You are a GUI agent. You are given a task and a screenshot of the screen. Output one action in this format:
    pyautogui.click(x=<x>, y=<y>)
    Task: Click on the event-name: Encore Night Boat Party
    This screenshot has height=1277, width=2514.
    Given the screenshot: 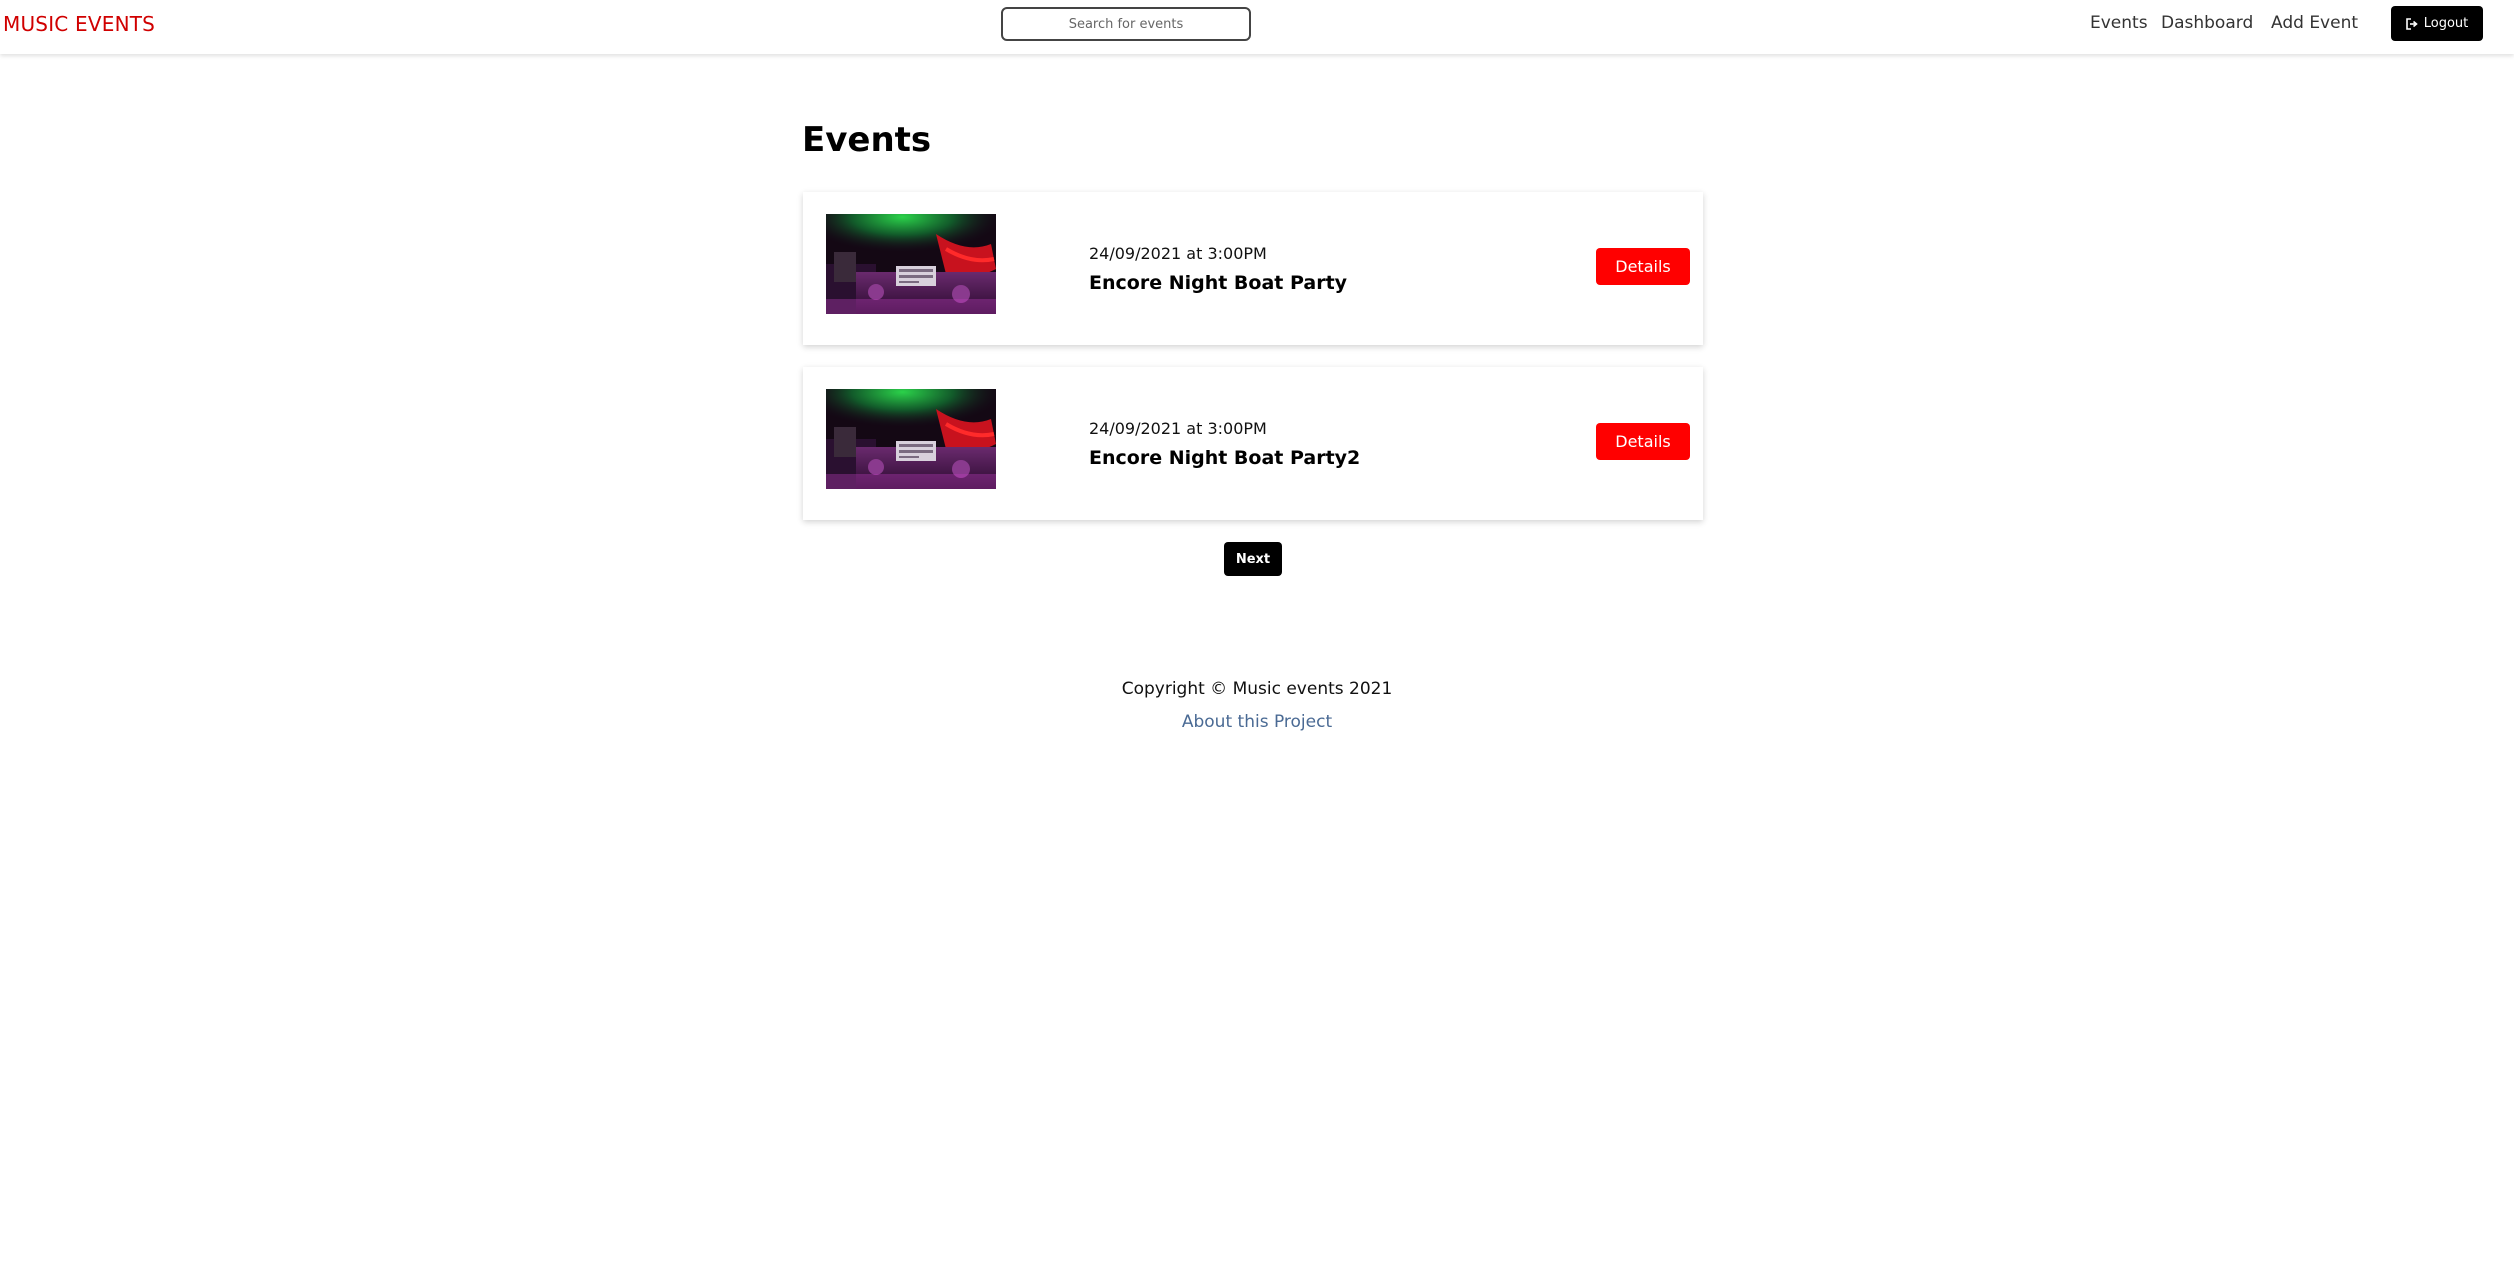 What is the action you would take?
    pyautogui.click(x=1218, y=283)
    